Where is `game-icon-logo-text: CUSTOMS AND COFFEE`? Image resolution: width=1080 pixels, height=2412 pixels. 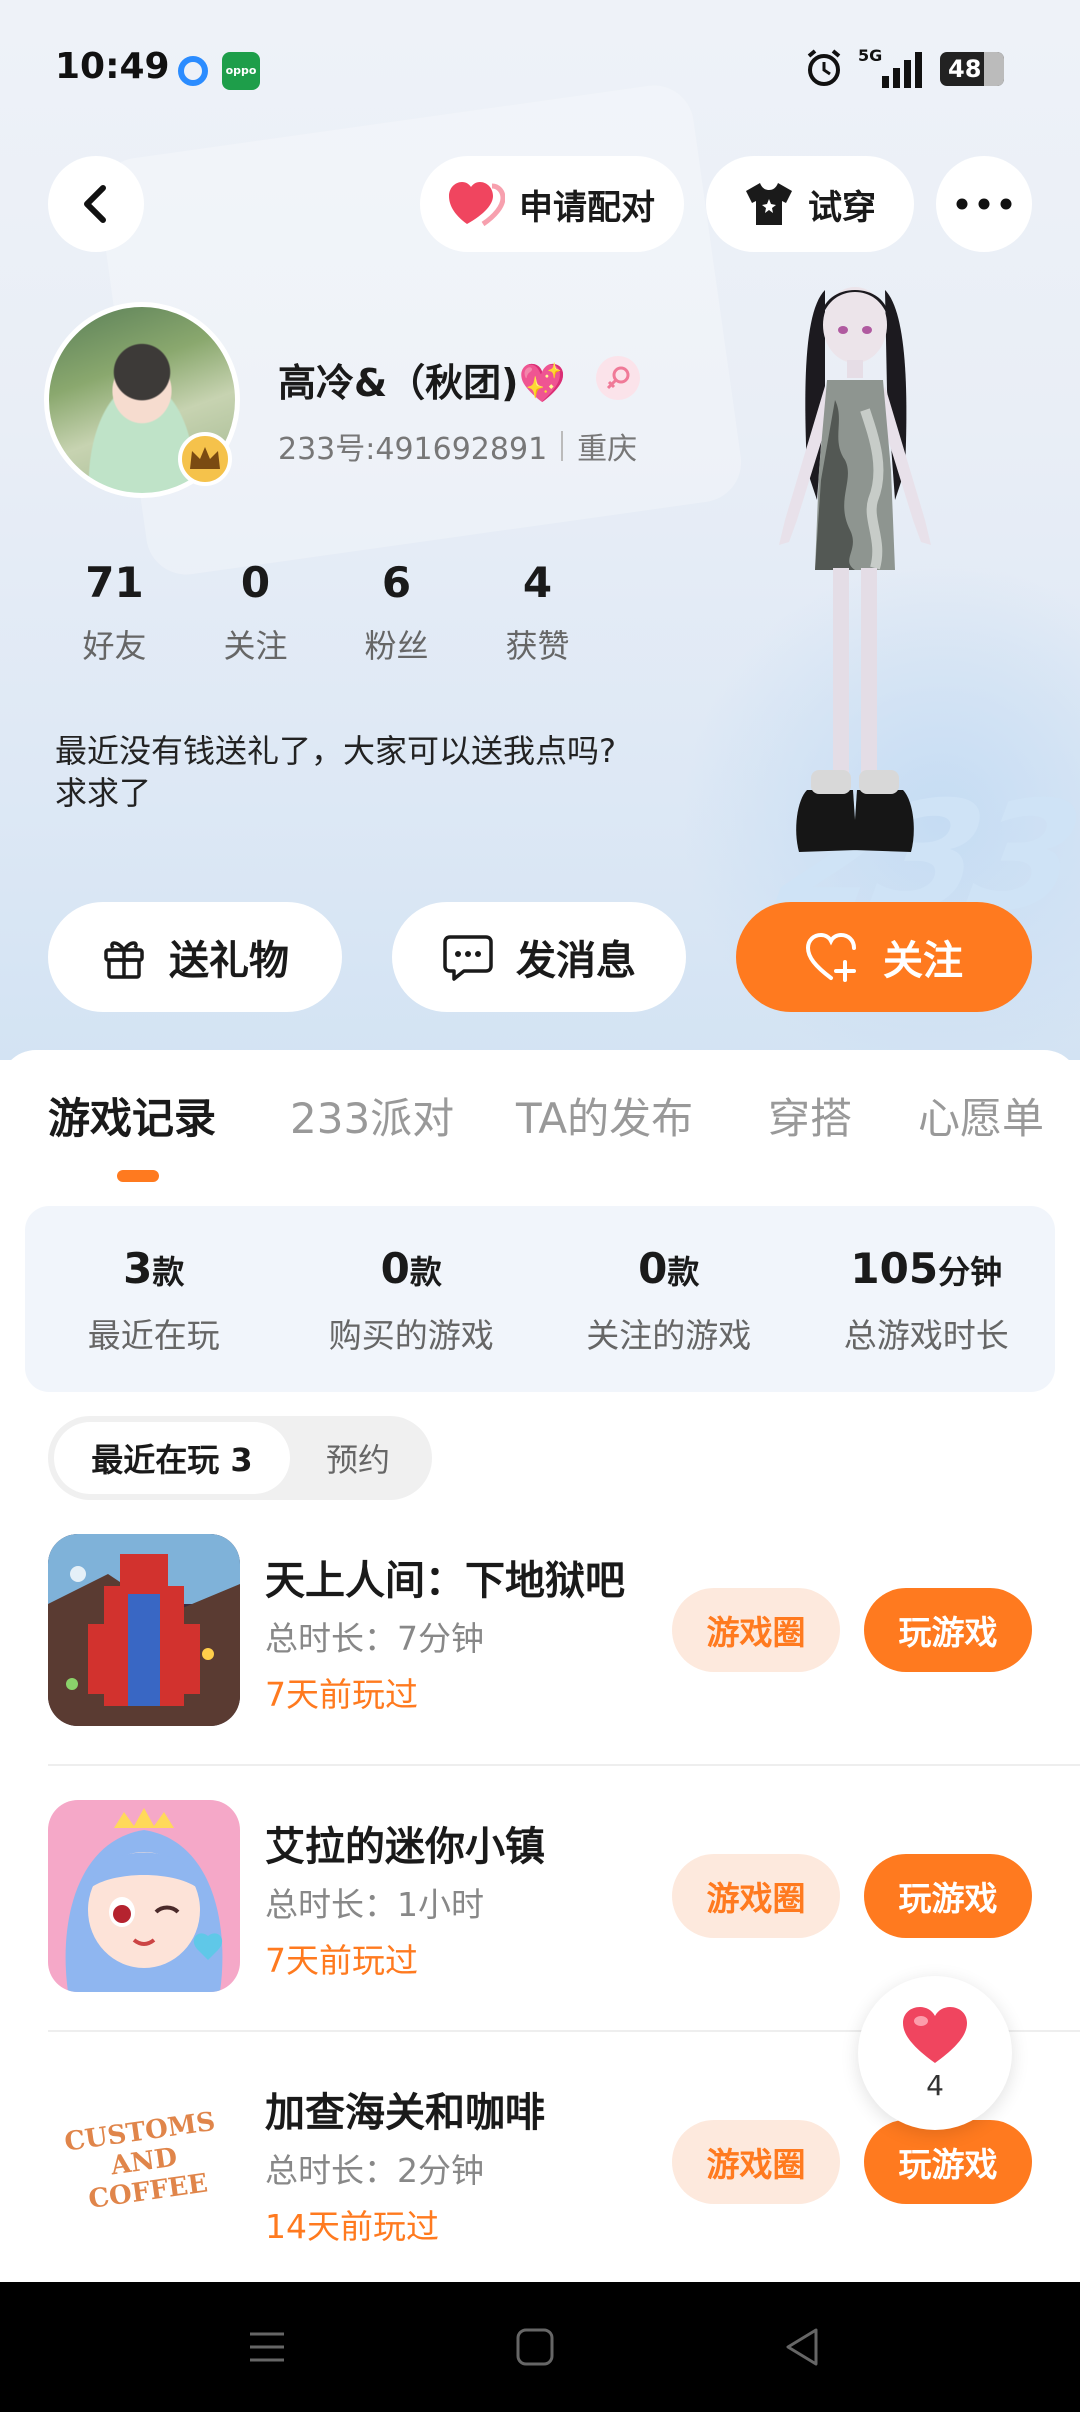 game-icon-logo-text: CUSTOMS AND COFFEE is located at coordinates (140, 2160).